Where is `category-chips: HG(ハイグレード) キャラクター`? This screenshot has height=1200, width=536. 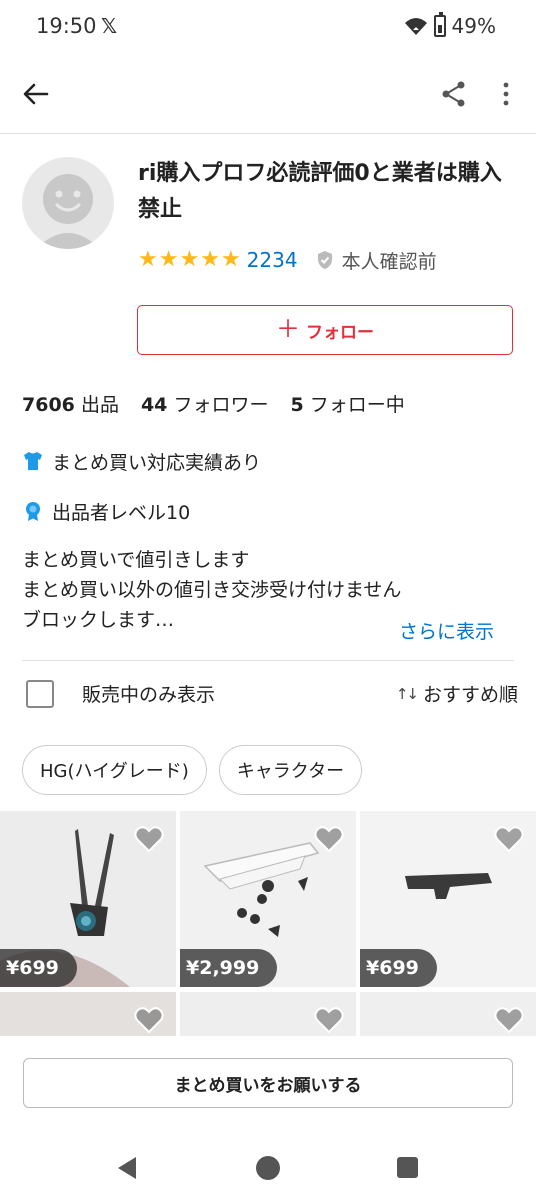 category-chips: HG(ハイグレード) キャラクター is located at coordinates (192, 770).